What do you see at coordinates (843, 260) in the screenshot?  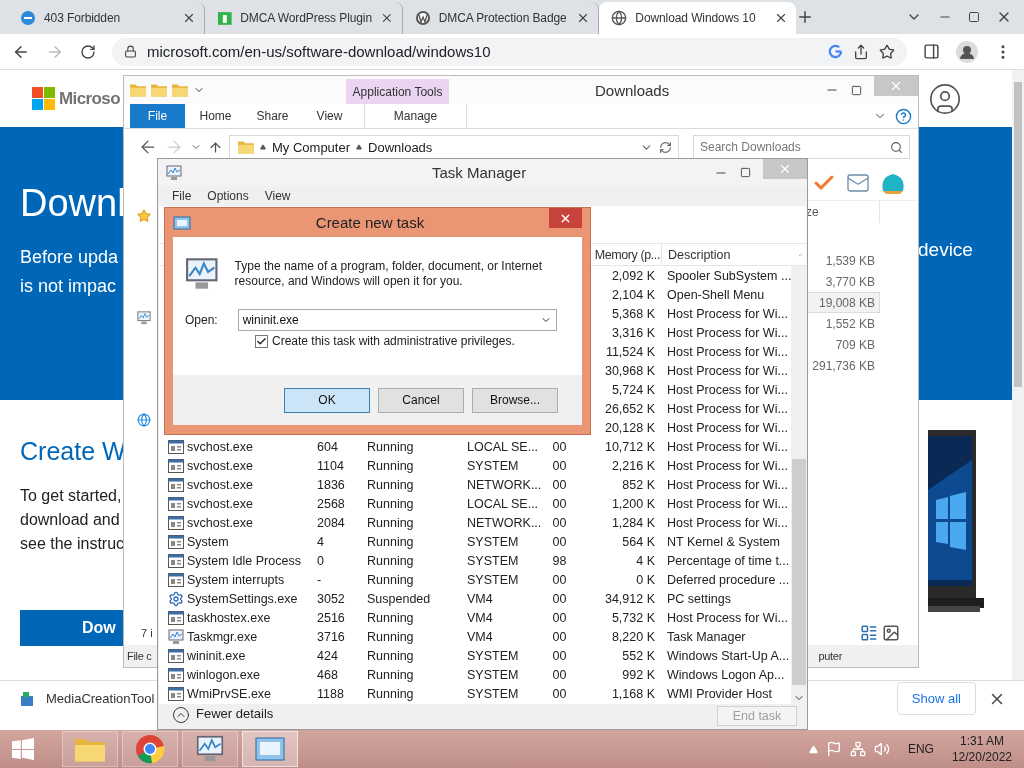 I see `size-cell: 1,539 KB` at bounding box center [843, 260].